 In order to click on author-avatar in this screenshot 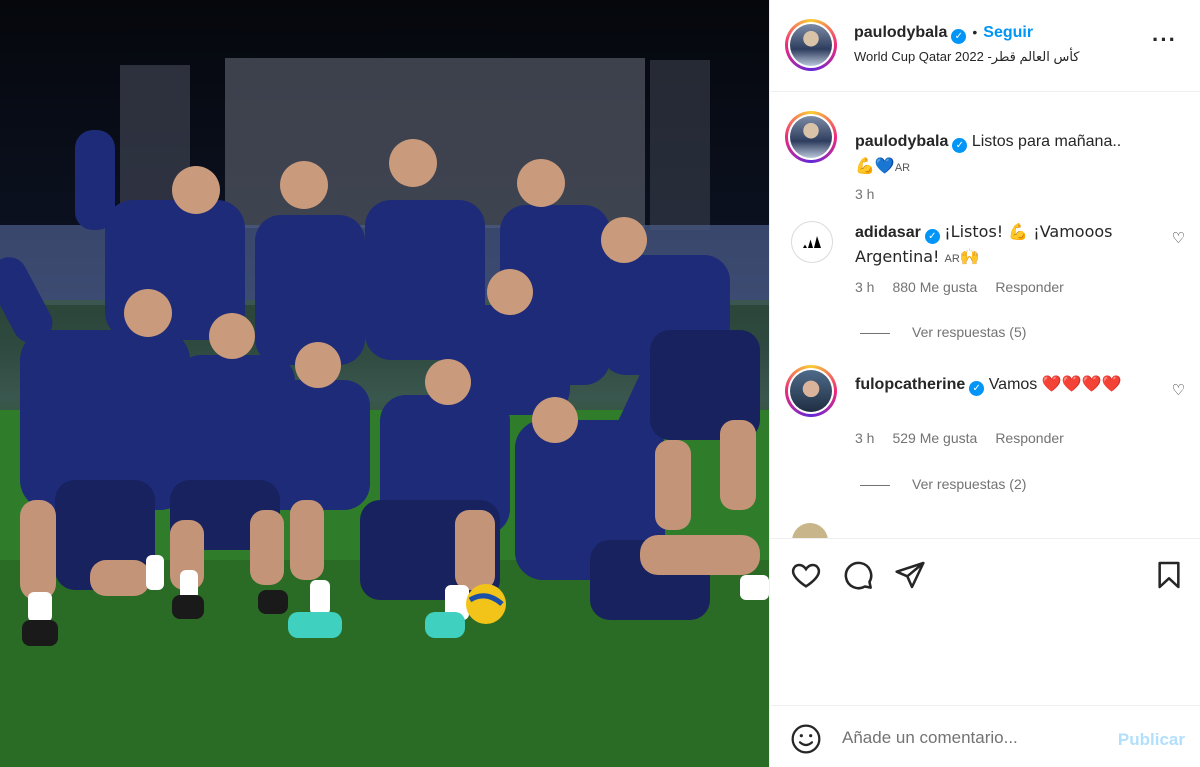, I will do `click(811, 45)`.